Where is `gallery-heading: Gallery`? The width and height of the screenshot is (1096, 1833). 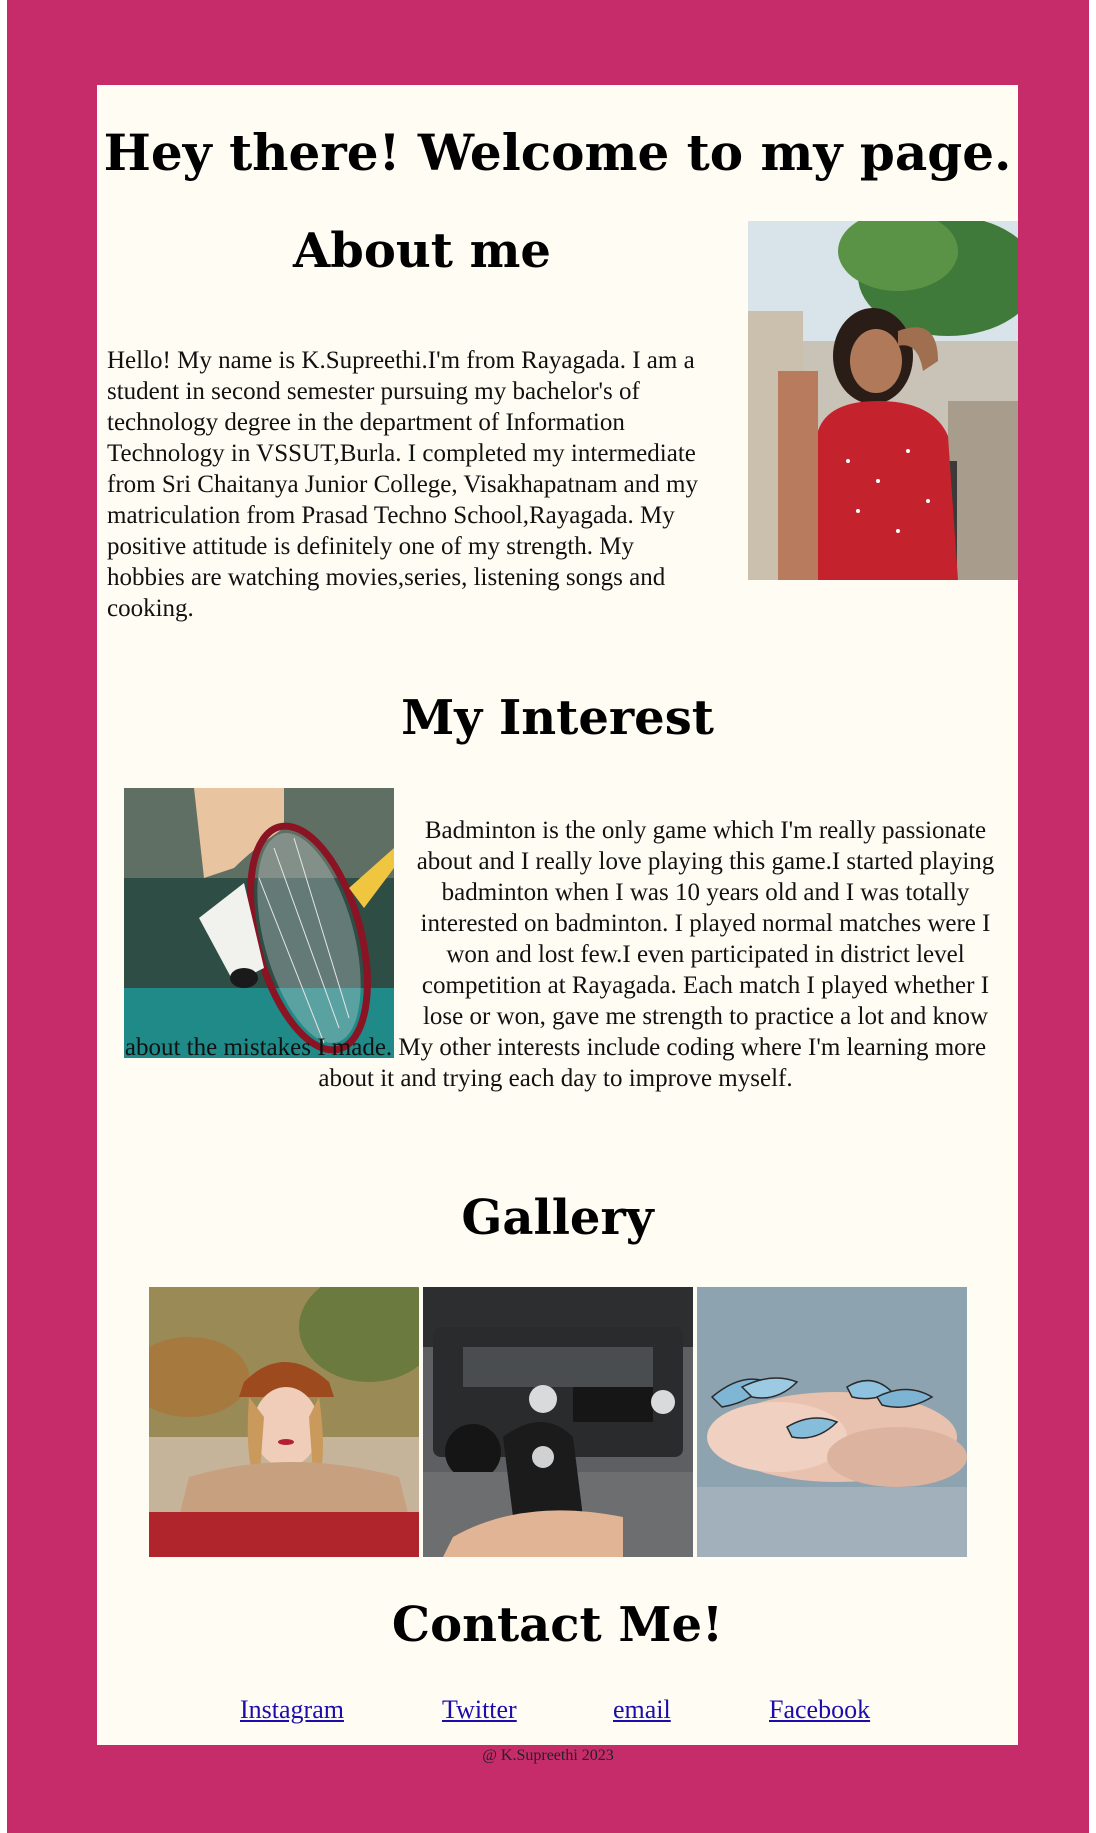 gallery-heading: Gallery is located at coordinates (557, 1218).